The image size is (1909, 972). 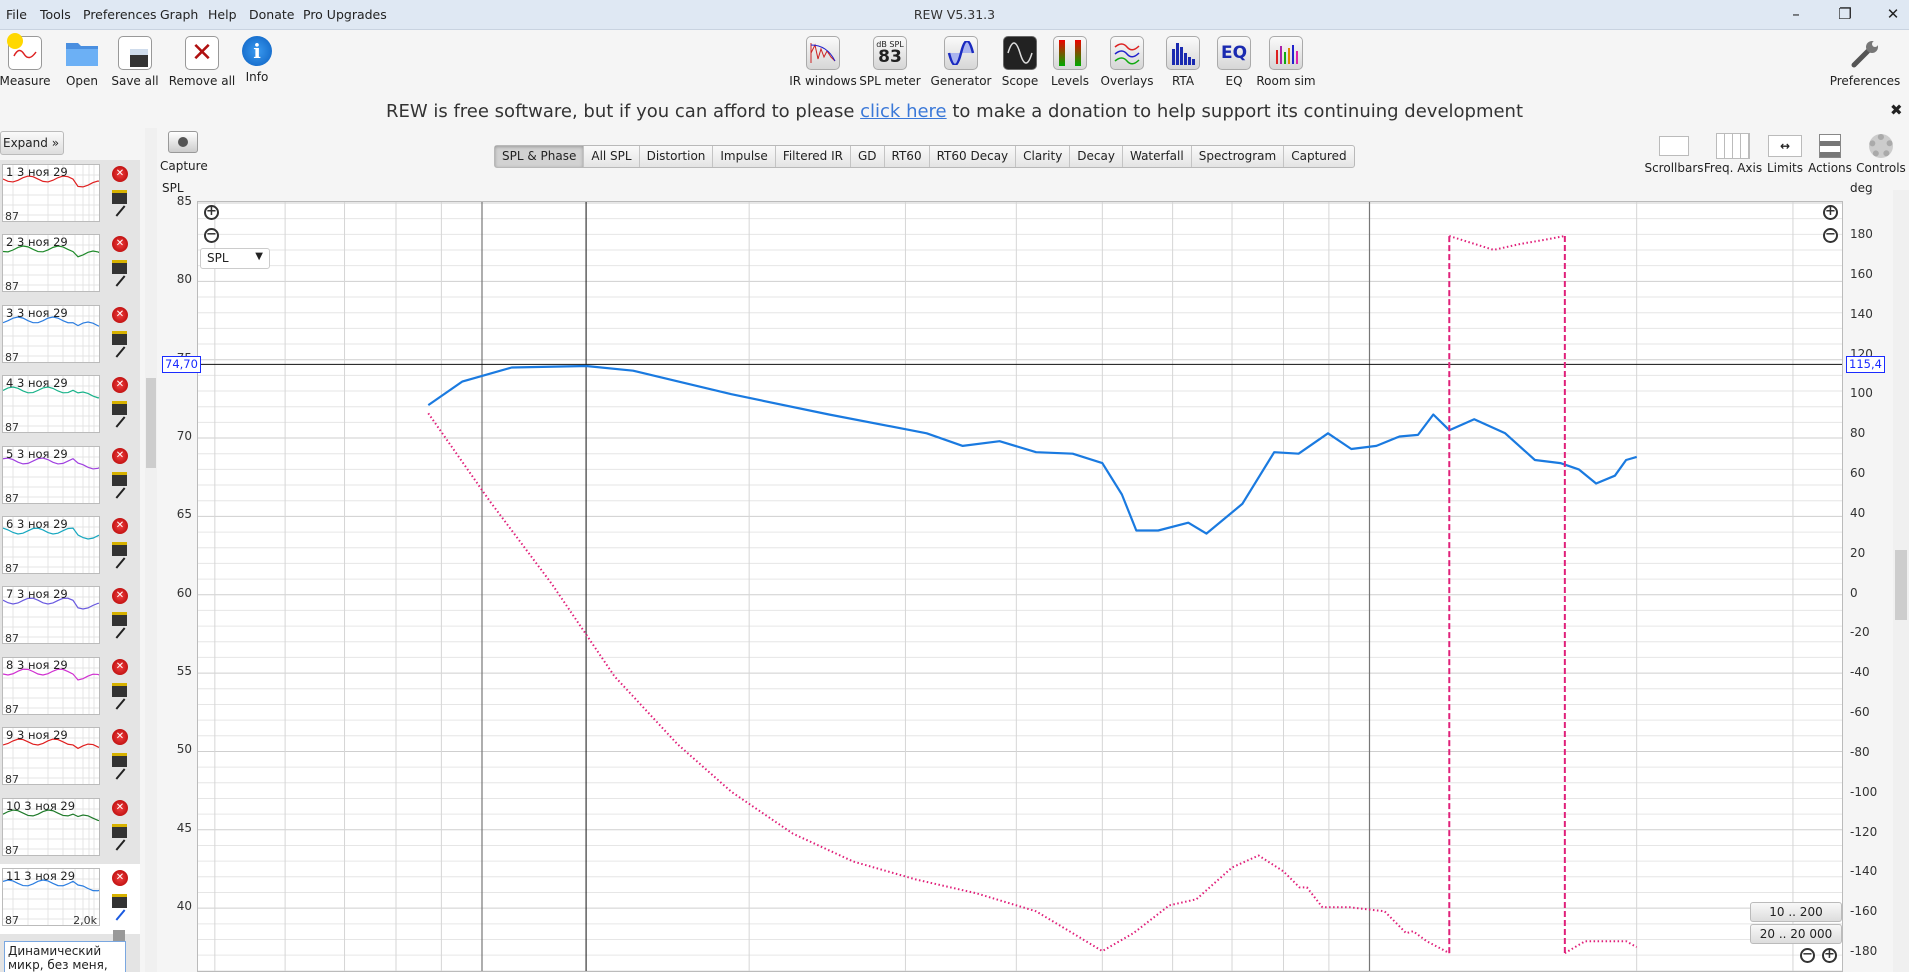 What do you see at coordinates (51, 333) in the screenshot?
I see `measurement-thumbnail: 3 3 ноя 29 87` at bounding box center [51, 333].